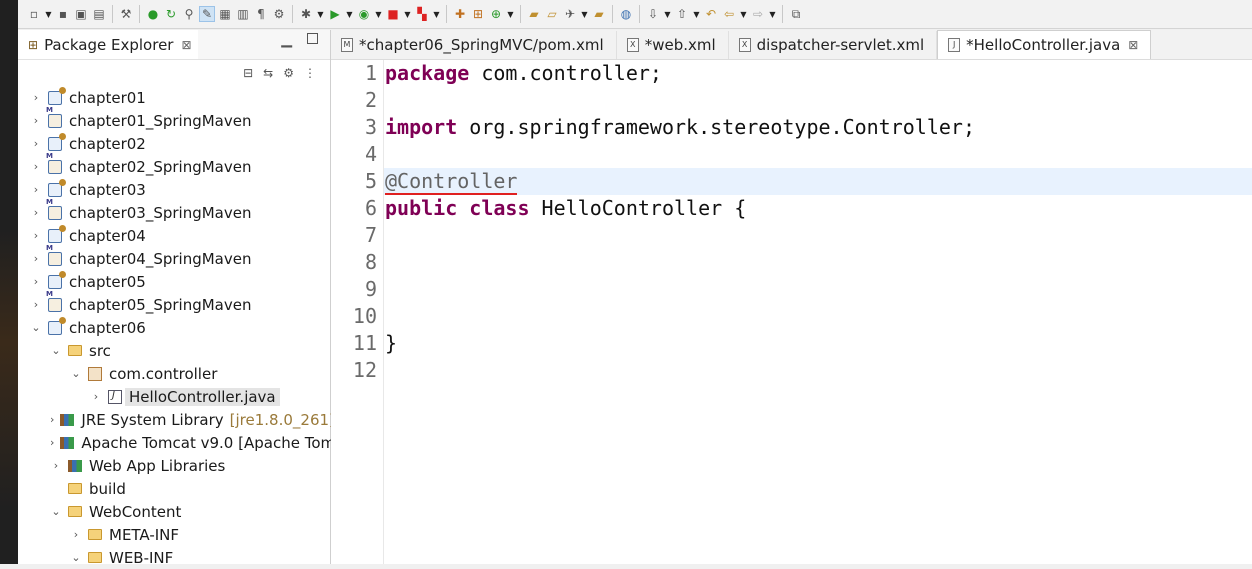 The width and height of the screenshot is (1252, 569). What do you see at coordinates (474, 45) in the screenshot?
I see `editor-tab: M *chapter06_SpringMVC/pom.xml` at bounding box center [474, 45].